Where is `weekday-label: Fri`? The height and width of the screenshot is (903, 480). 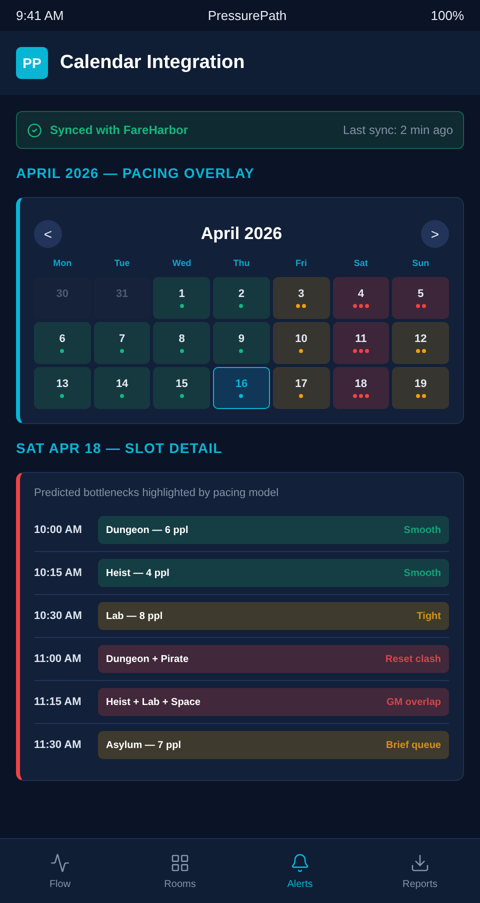 weekday-label: Fri is located at coordinates (301, 263).